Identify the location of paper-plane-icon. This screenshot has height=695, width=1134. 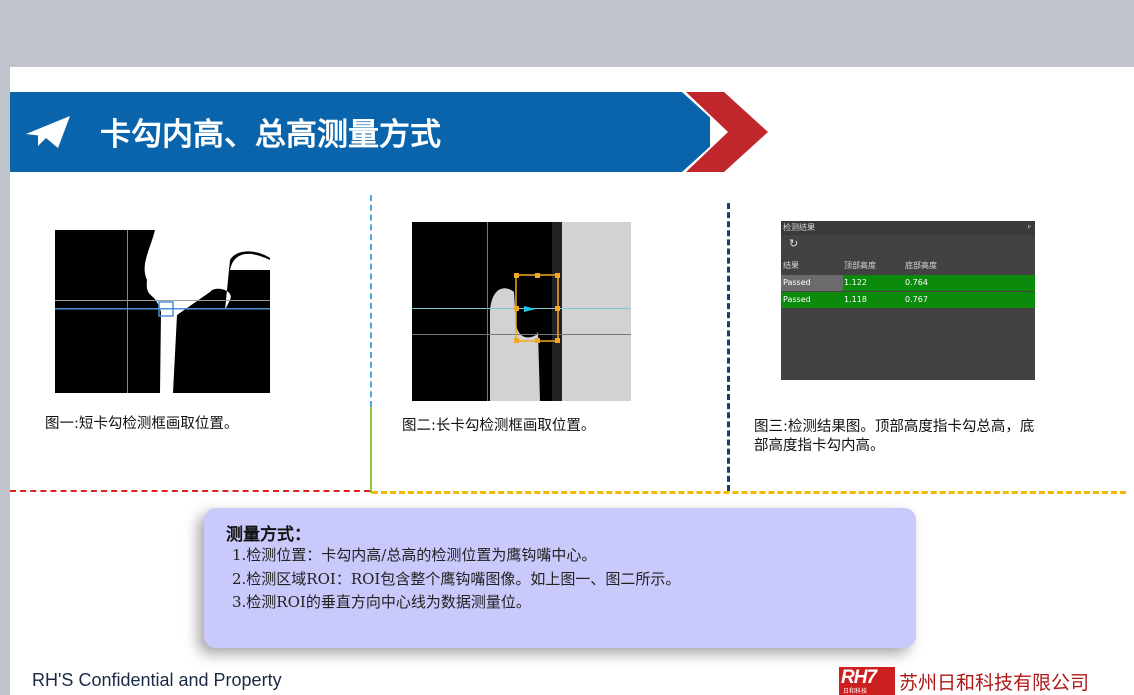
(48, 132).